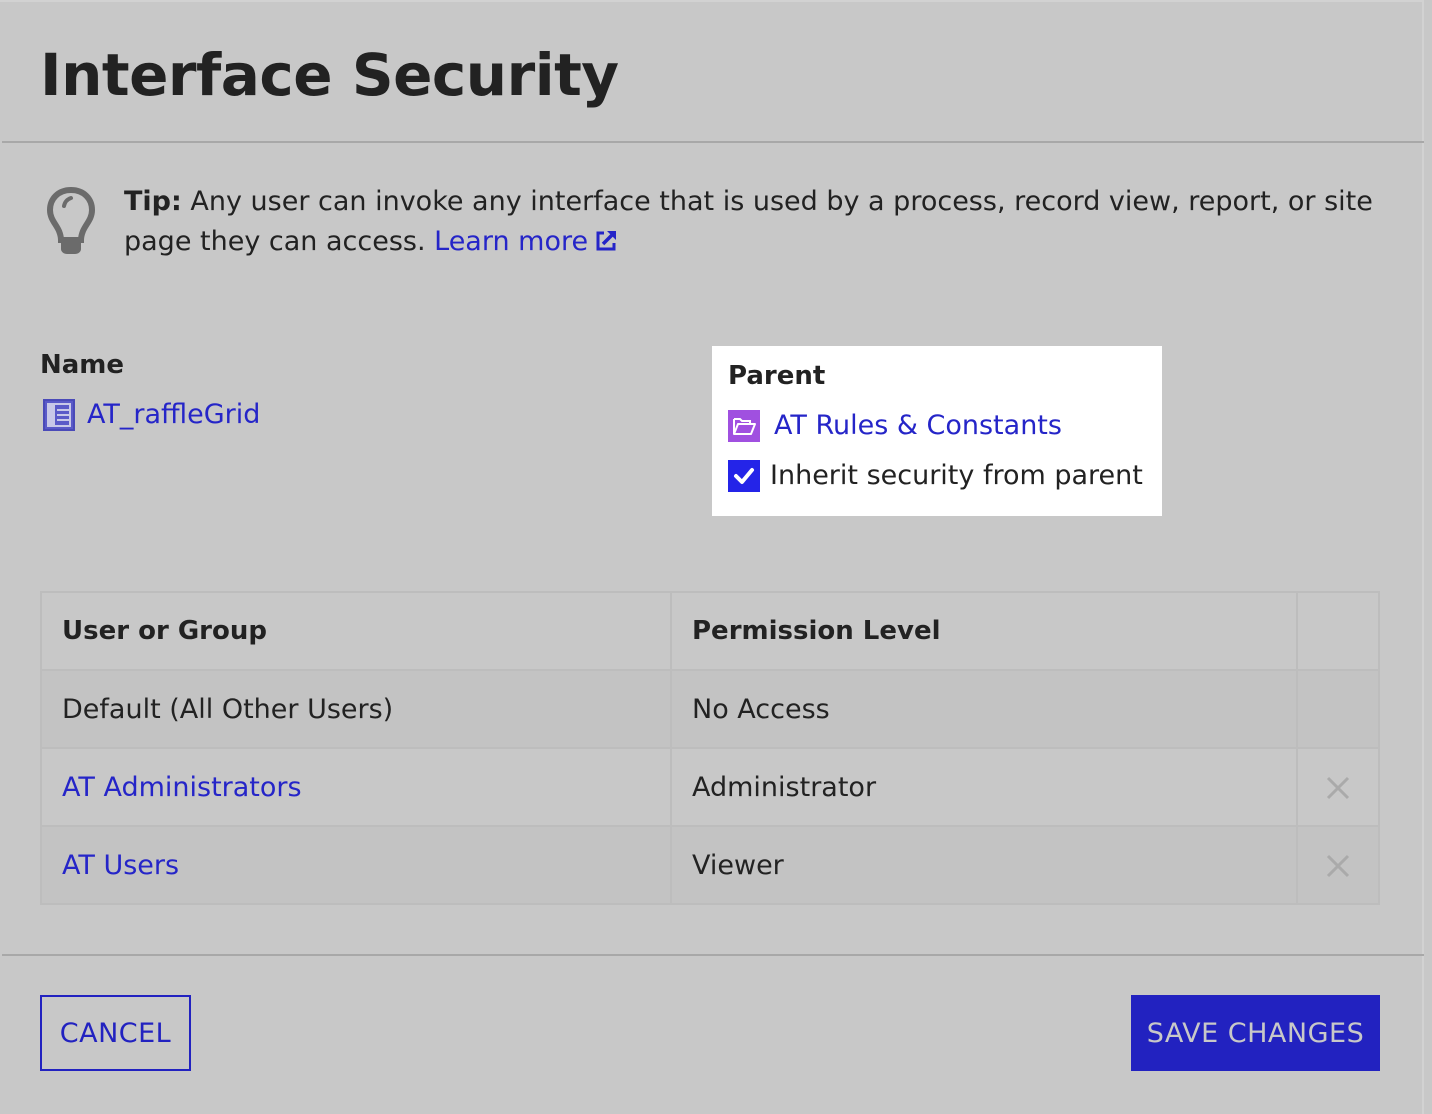  I want to click on inherit-security-checkbox, so click(744, 476).